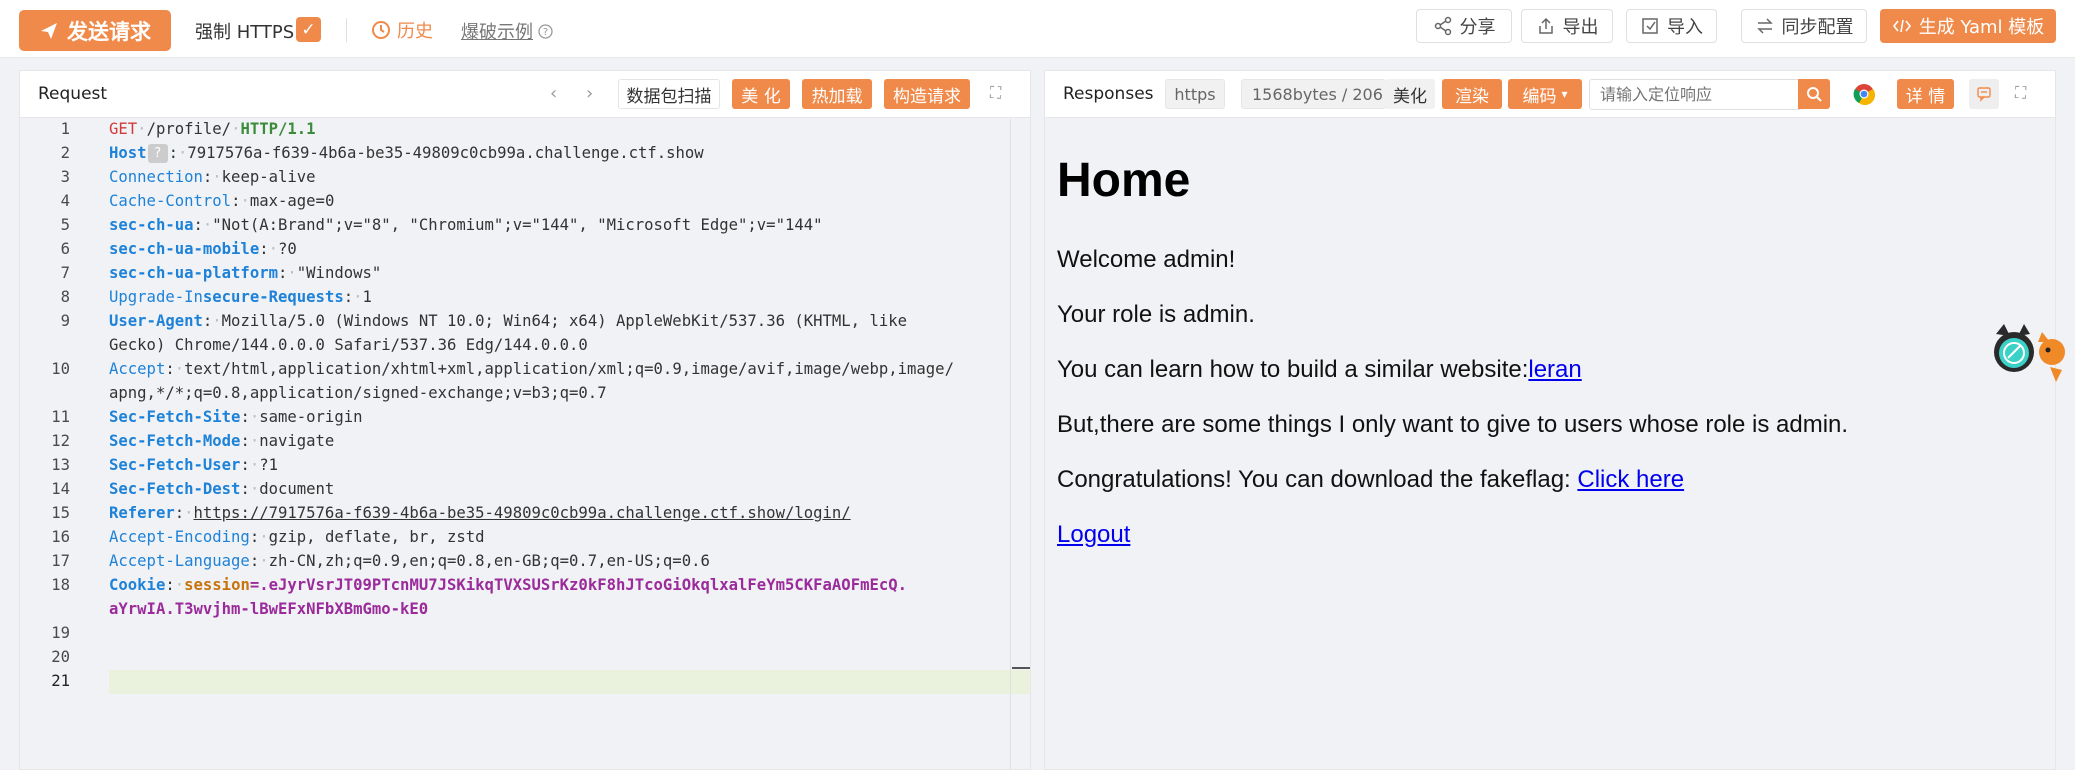 The image size is (2075, 770). What do you see at coordinates (60, 537) in the screenshot?
I see `line-number: 16` at bounding box center [60, 537].